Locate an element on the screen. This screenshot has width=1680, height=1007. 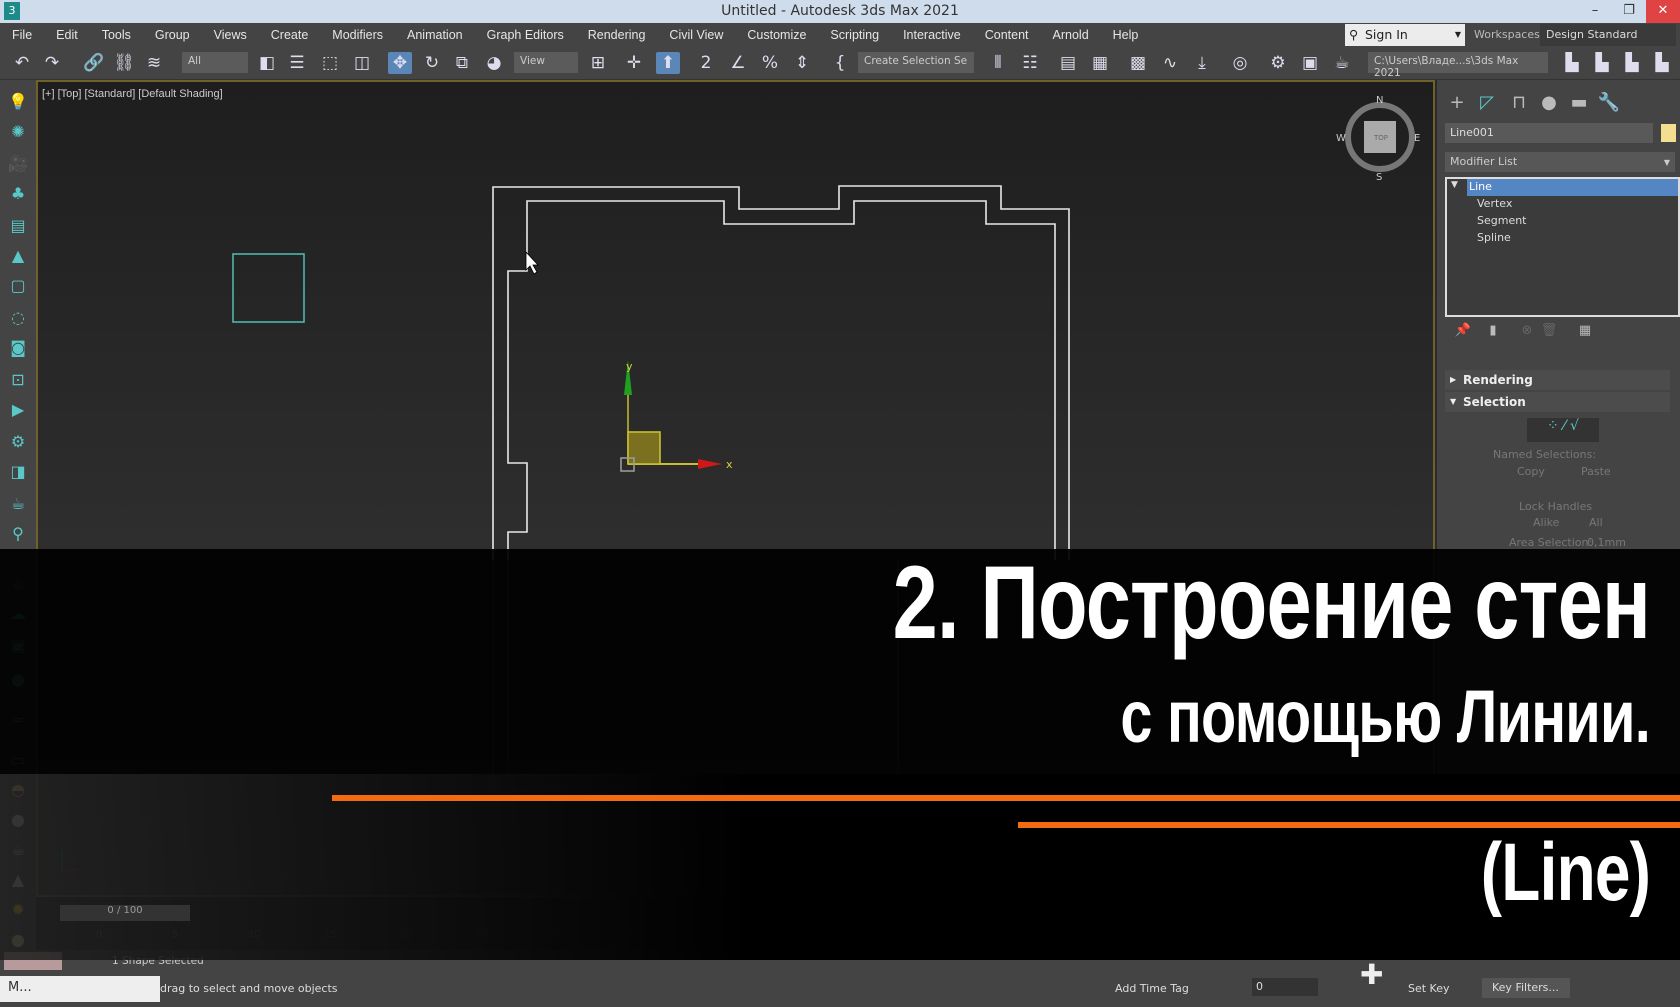
schematic-view-icon: ⤓ is located at coordinates (1202, 63).